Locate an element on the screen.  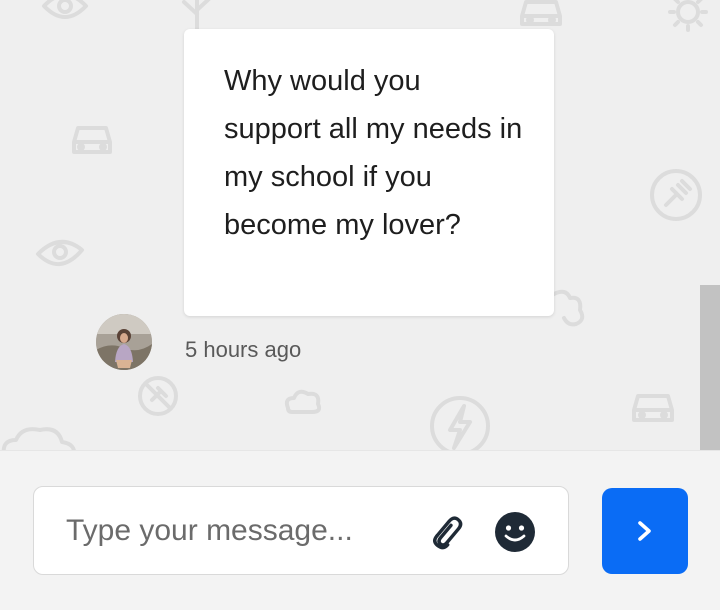
message-input is located at coordinates (236, 531).